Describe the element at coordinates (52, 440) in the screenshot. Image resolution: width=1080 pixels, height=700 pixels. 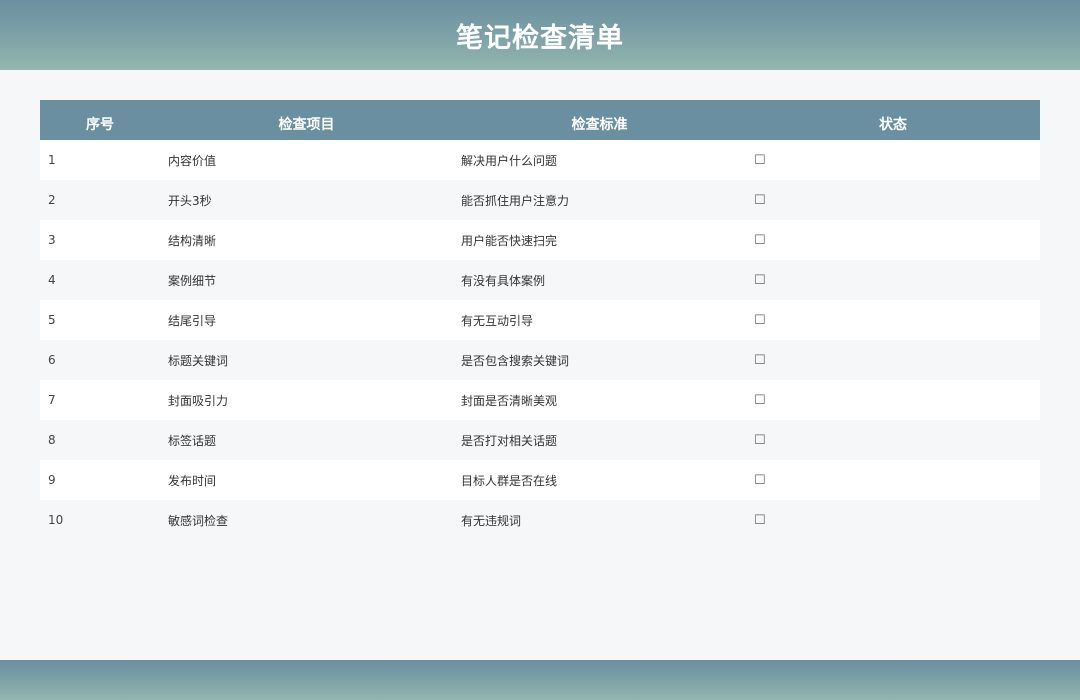
I see `row-index: 8` at that location.